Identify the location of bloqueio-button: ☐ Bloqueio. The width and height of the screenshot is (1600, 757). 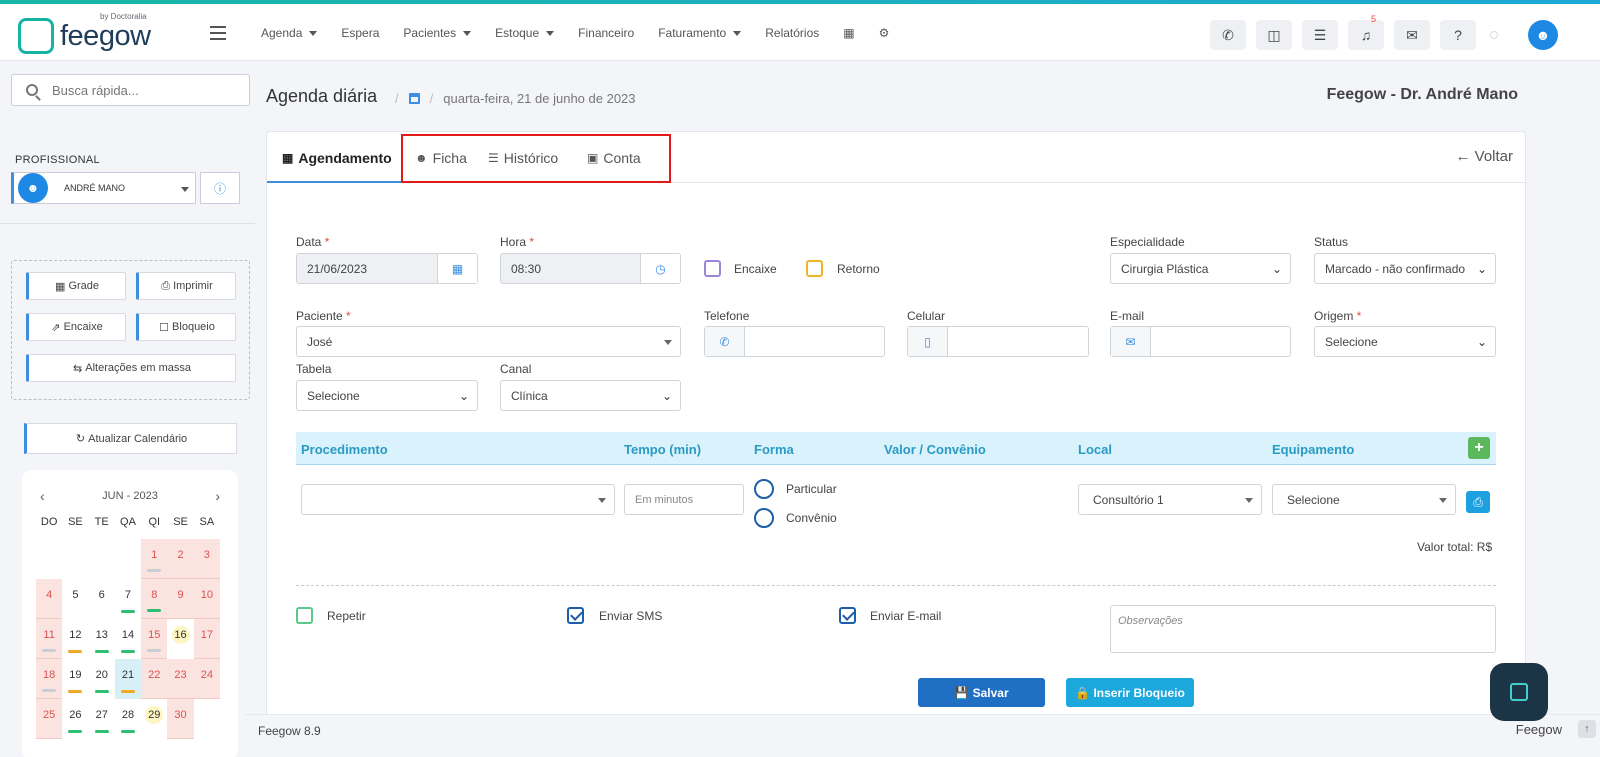
(186, 327).